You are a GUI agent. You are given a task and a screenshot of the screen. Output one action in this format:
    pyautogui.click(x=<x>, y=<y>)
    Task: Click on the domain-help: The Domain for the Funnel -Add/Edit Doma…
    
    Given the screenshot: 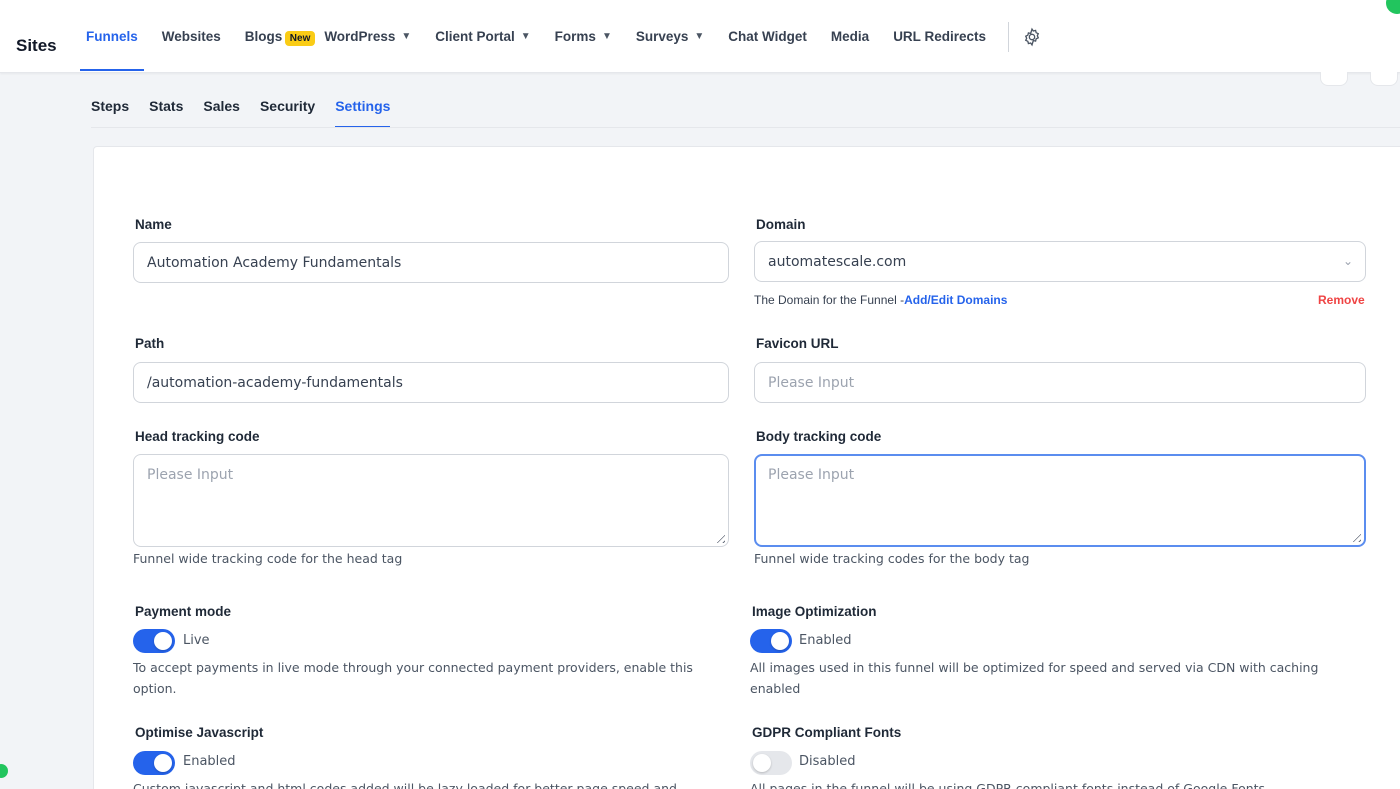 What is the action you would take?
    pyautogui.click(x=880, y=300)
    